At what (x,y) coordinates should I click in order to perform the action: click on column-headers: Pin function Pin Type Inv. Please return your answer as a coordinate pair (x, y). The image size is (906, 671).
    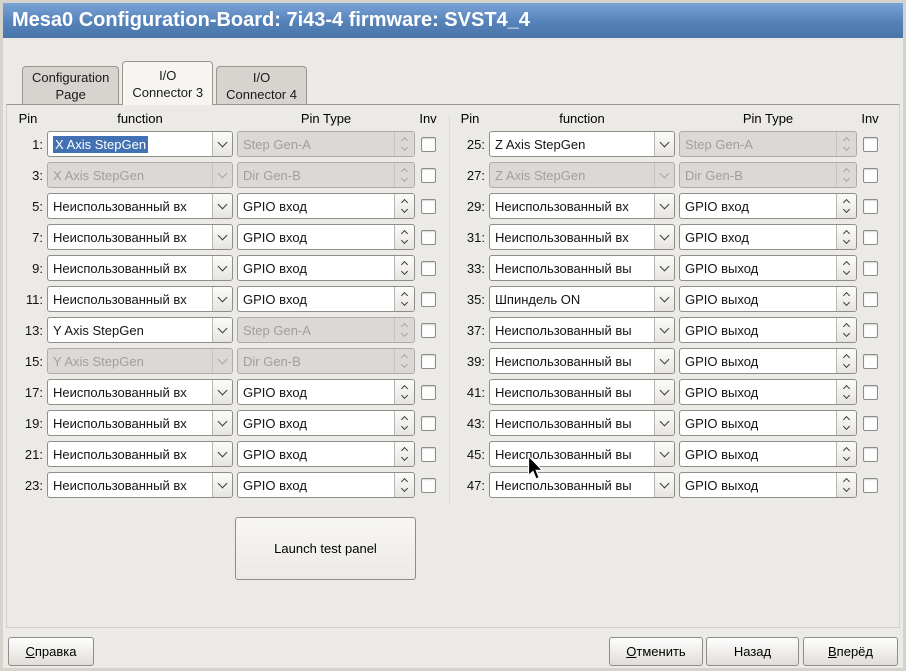
    Looking at the image, I should click on (225, 118).